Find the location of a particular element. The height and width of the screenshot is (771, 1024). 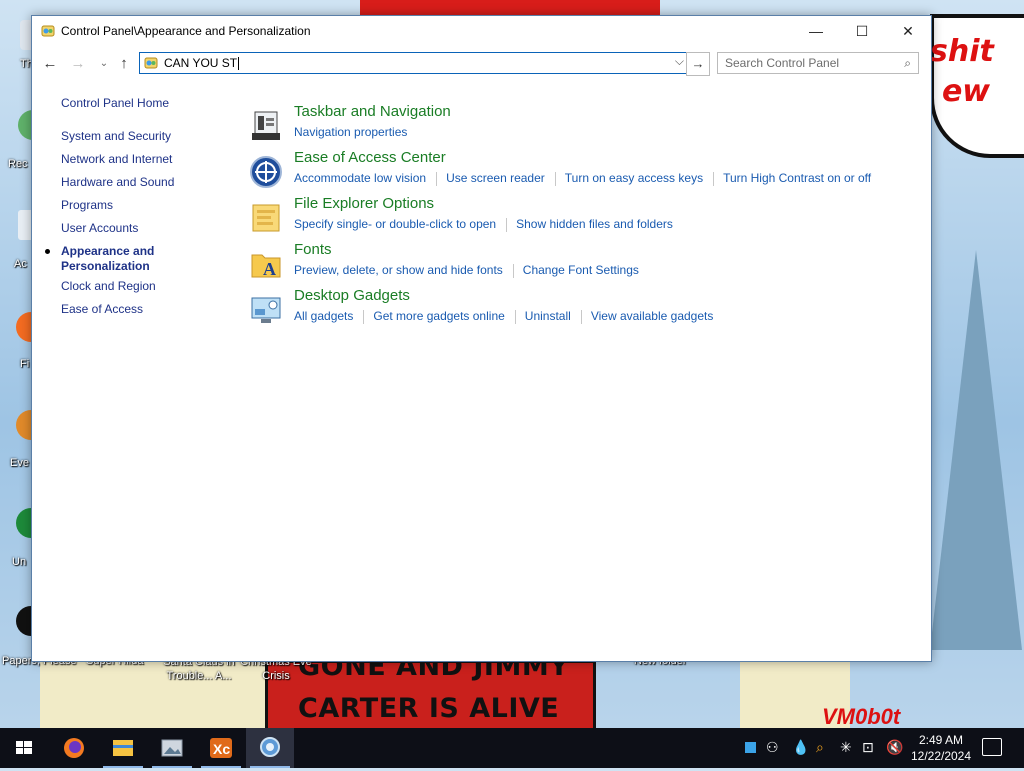

link-navigation-properties: Navigation properties is located at coordinates (350, 132).